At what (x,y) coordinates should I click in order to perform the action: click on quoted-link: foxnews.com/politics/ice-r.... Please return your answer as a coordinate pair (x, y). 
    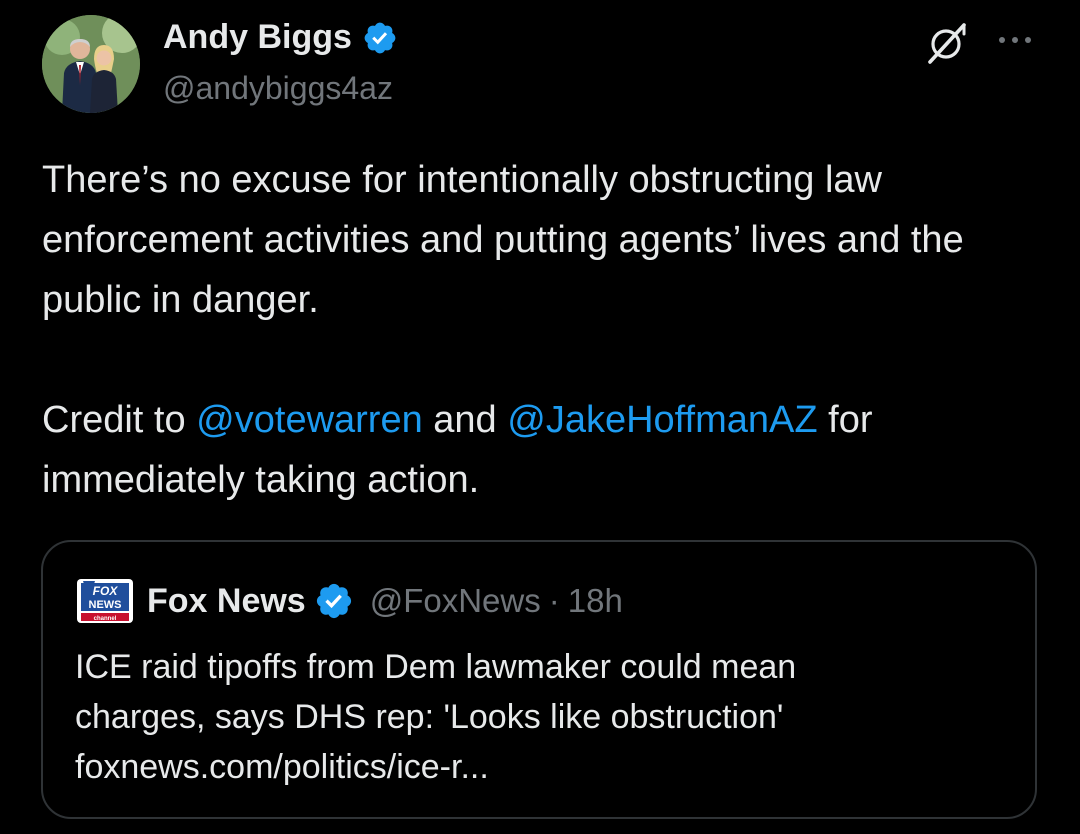
    Looking at the image, I should click on (545, 767).